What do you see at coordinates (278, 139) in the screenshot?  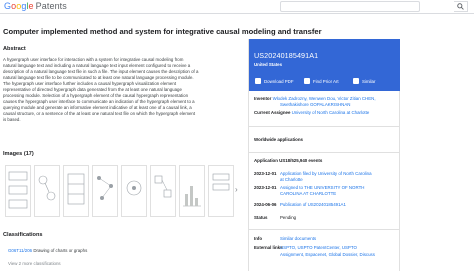 I see `worldwide-applications-heading: Worldwide applications` at bounding box center [278, 139].